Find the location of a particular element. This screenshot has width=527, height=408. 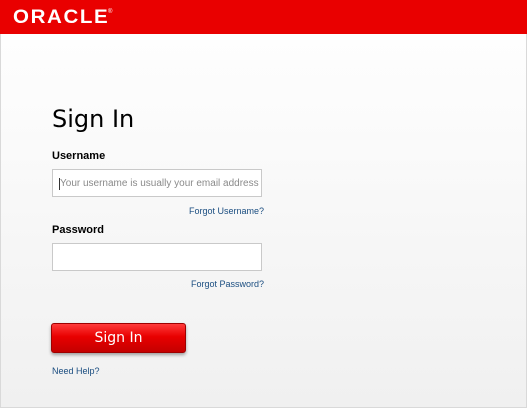

username-input is located at coordinates (157, 183).